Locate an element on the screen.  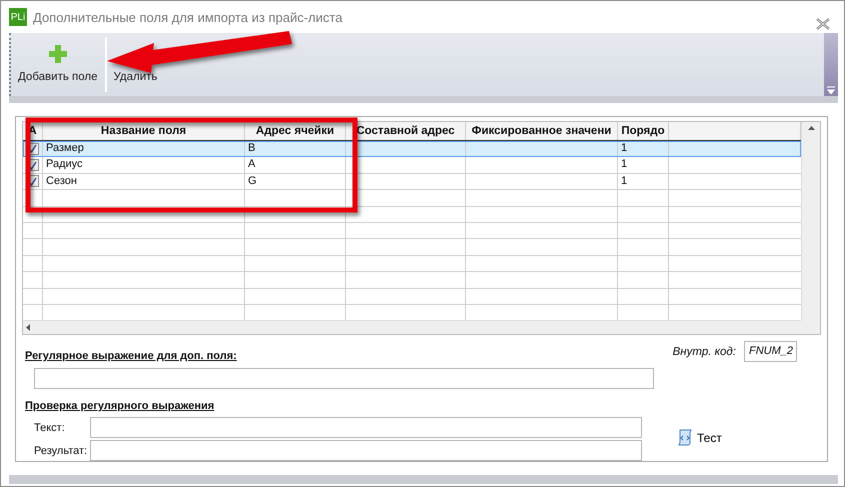
horizontal-scrollbar is located at coordinates (412, 327).